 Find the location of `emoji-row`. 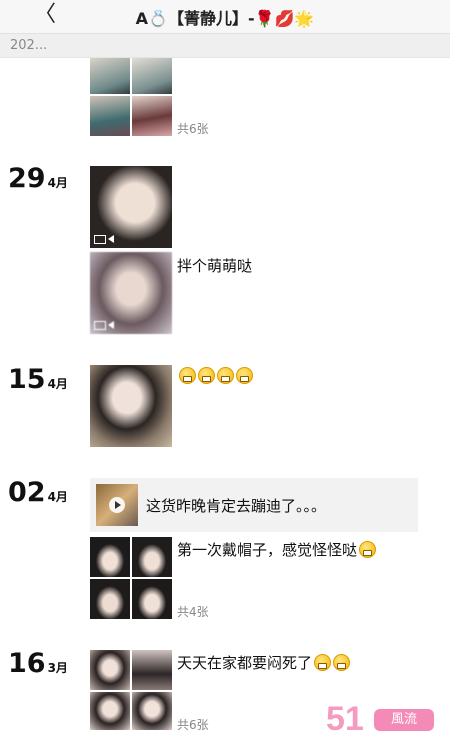

emoji-row is located at coordinates (215, 376).